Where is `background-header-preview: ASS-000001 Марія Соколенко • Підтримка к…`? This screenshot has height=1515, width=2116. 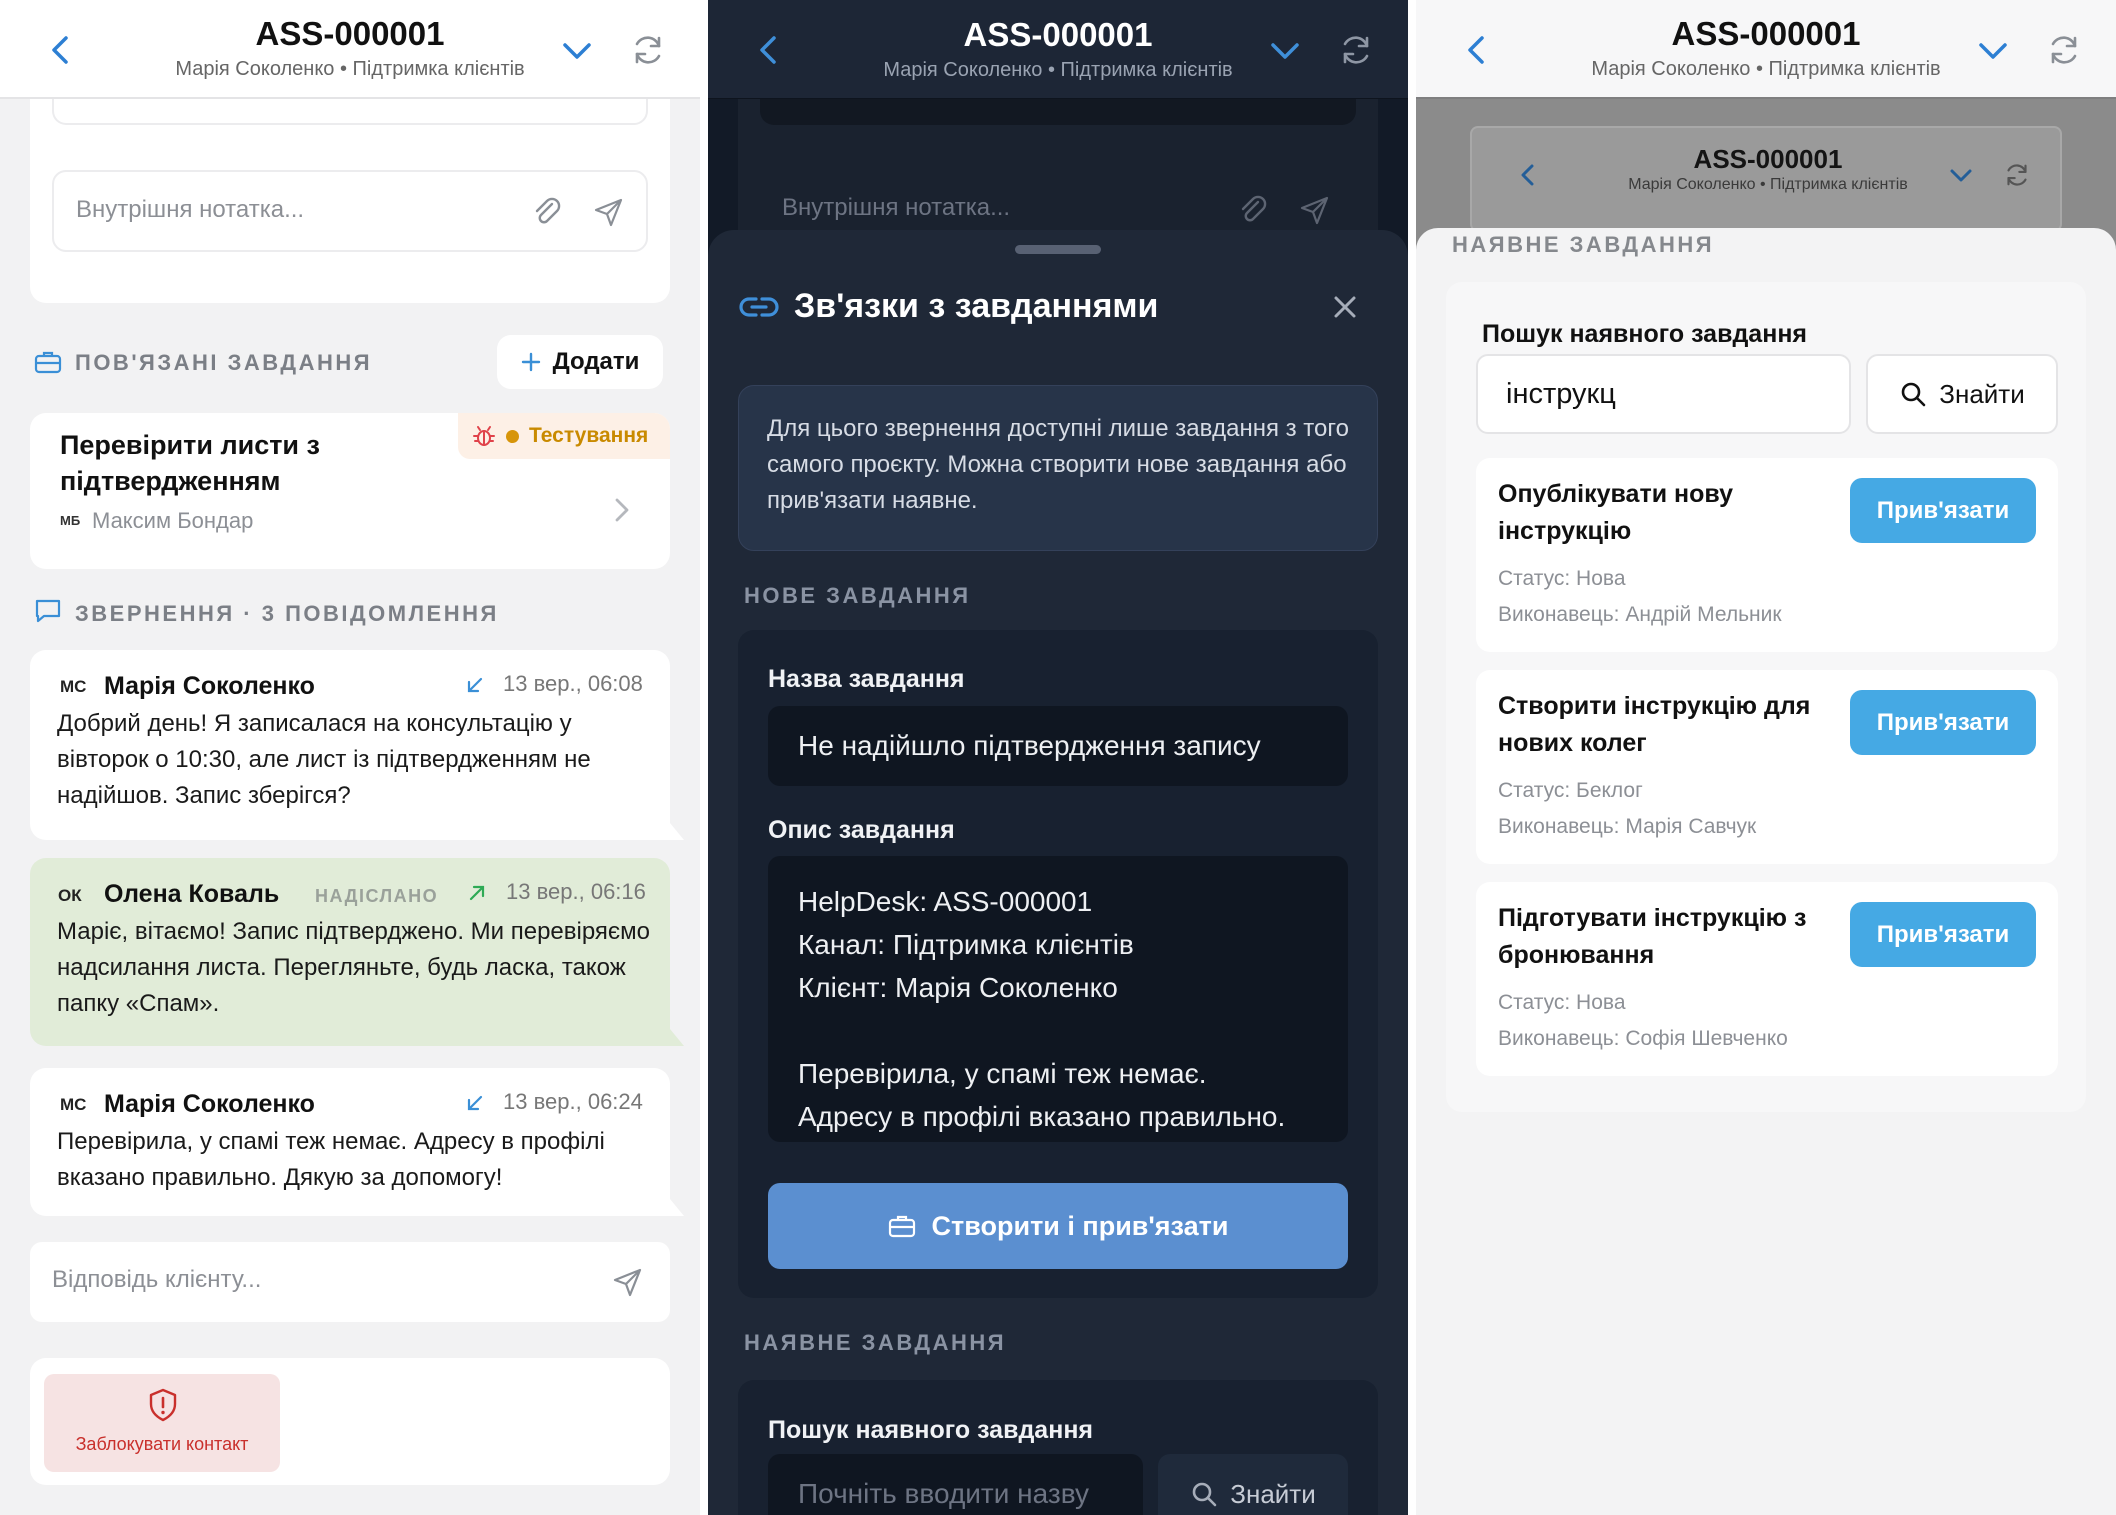
background-header-preview: ASS-000001 Марія Соколенко • Підтримка к… is located at coordinates (1766, 179).